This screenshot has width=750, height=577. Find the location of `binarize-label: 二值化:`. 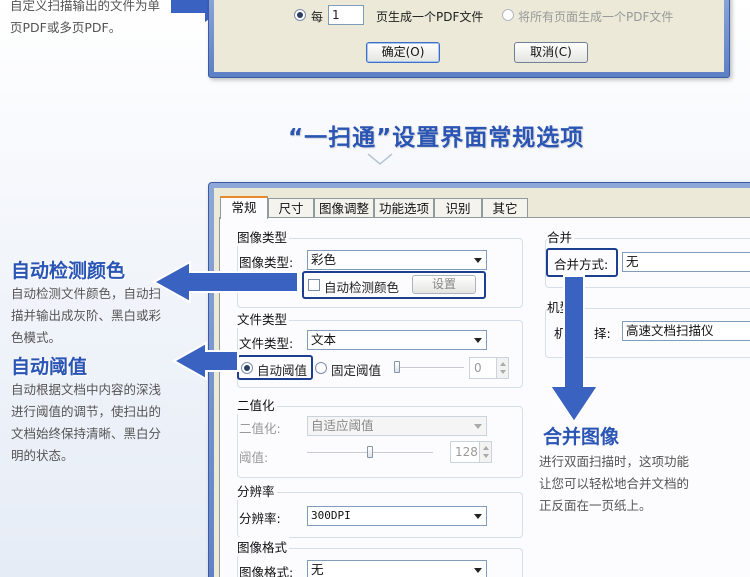

binarize-label: 二值化: is located at coordinates (260, 428).